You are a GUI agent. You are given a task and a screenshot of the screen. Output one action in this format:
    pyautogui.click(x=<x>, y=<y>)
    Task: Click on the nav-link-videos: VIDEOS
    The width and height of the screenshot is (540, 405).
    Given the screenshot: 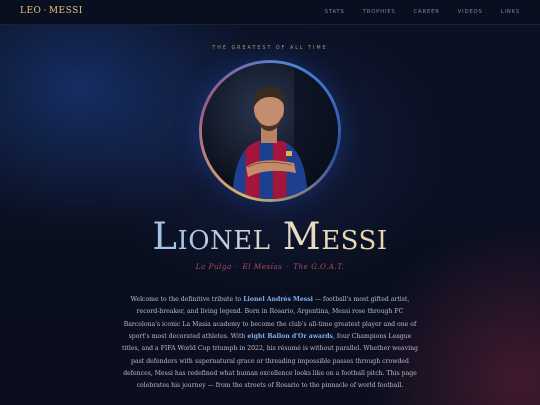 What is the action you would take?
    pyautogui.click(x=470, y=12)
    